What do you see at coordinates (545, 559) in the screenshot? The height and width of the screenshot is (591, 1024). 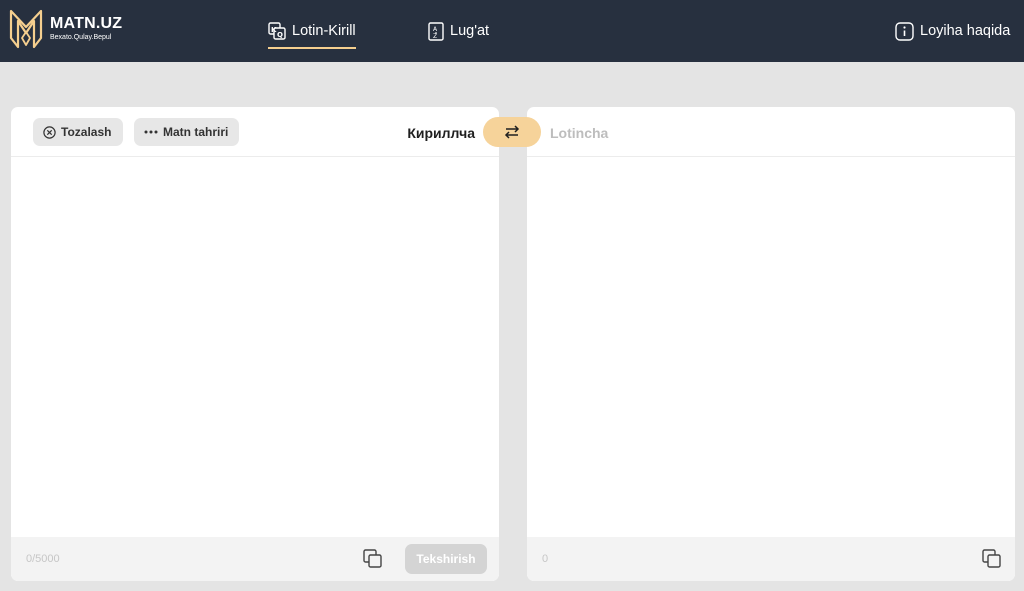 I see `char-counter: 0` at bounding box center [545, 559].